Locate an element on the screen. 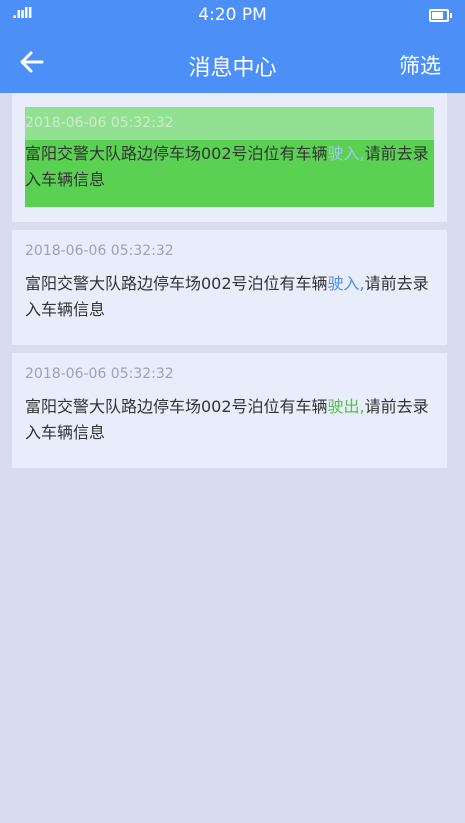  message-text: 富阳交警大队路边停车场002号泊位有车辆驶出,请前去录入车辆信息 is located at coordinates (229, 420).